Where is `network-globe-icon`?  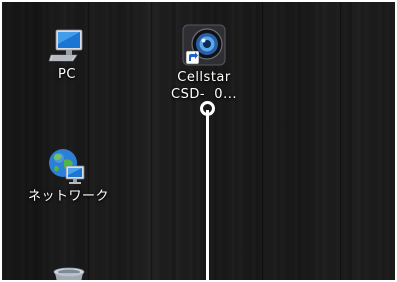 network-globe-icon is located at coordinates (67, 166).